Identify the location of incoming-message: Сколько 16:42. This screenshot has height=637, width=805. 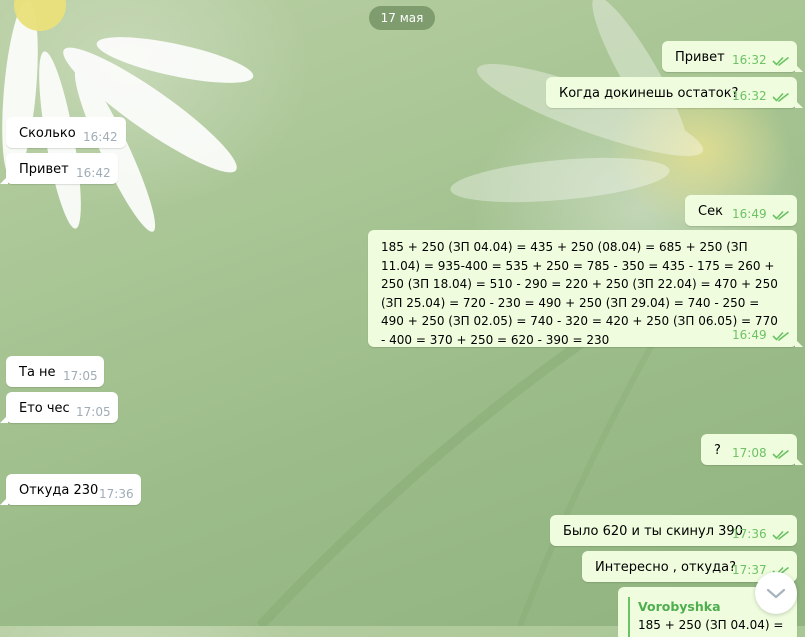
(66, 132).